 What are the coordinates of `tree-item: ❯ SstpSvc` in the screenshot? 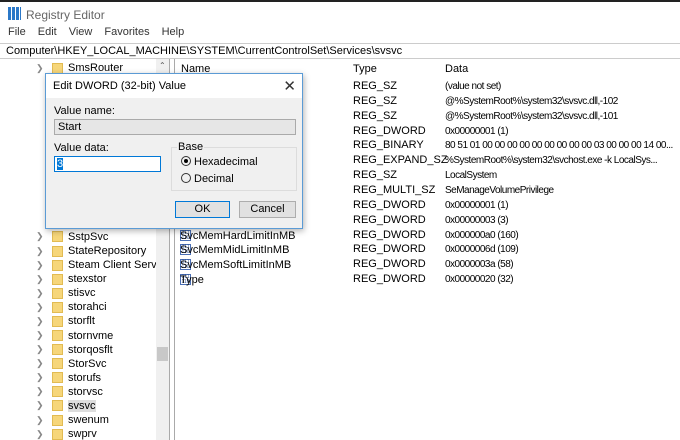 It's located at (72, 237).